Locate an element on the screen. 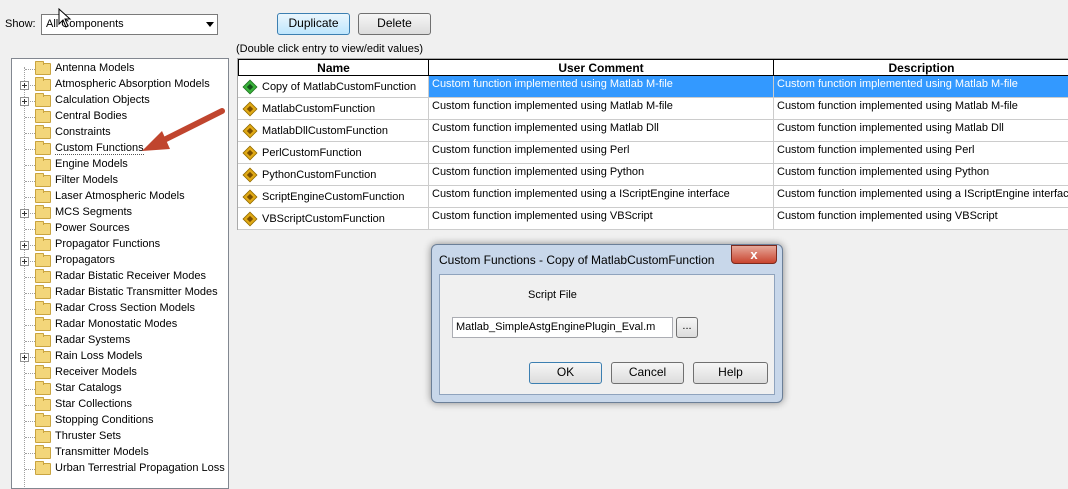 The image size is (1068, 489). duplicate-button: Duplicate is located at coordinates (313, 24).